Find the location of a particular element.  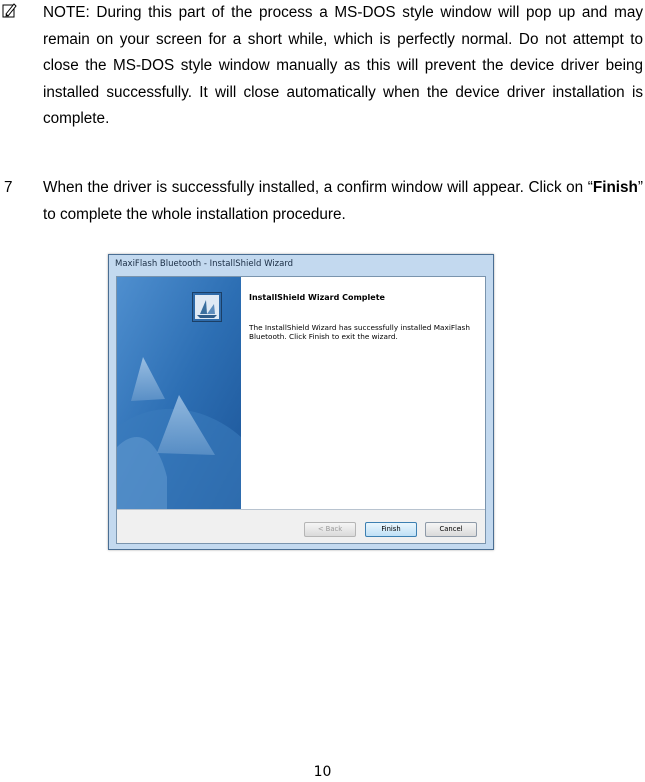

wizard-button-bar: < Back Finish Cancel is located at coordinates (301, 526).